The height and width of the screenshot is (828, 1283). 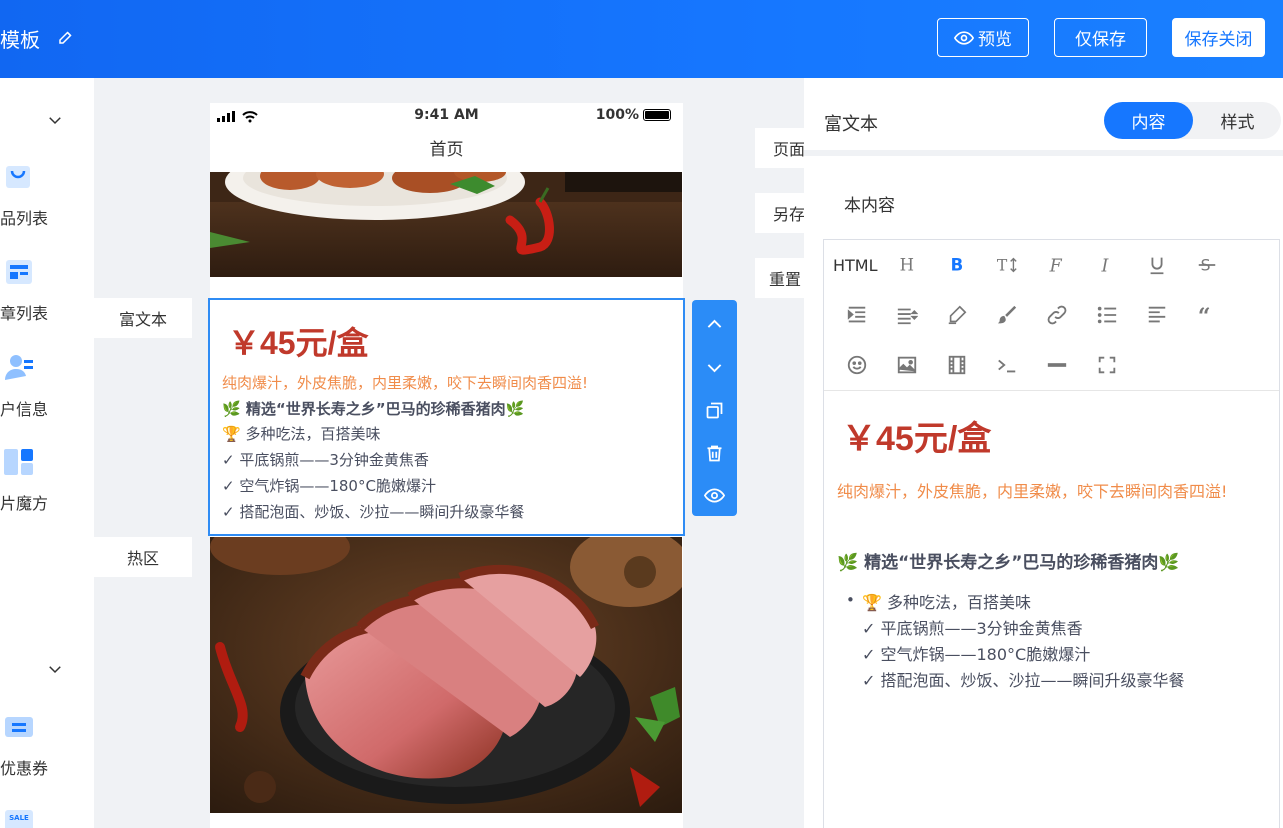 I want to click on template-title: 模板, so click(x=20, y=40).